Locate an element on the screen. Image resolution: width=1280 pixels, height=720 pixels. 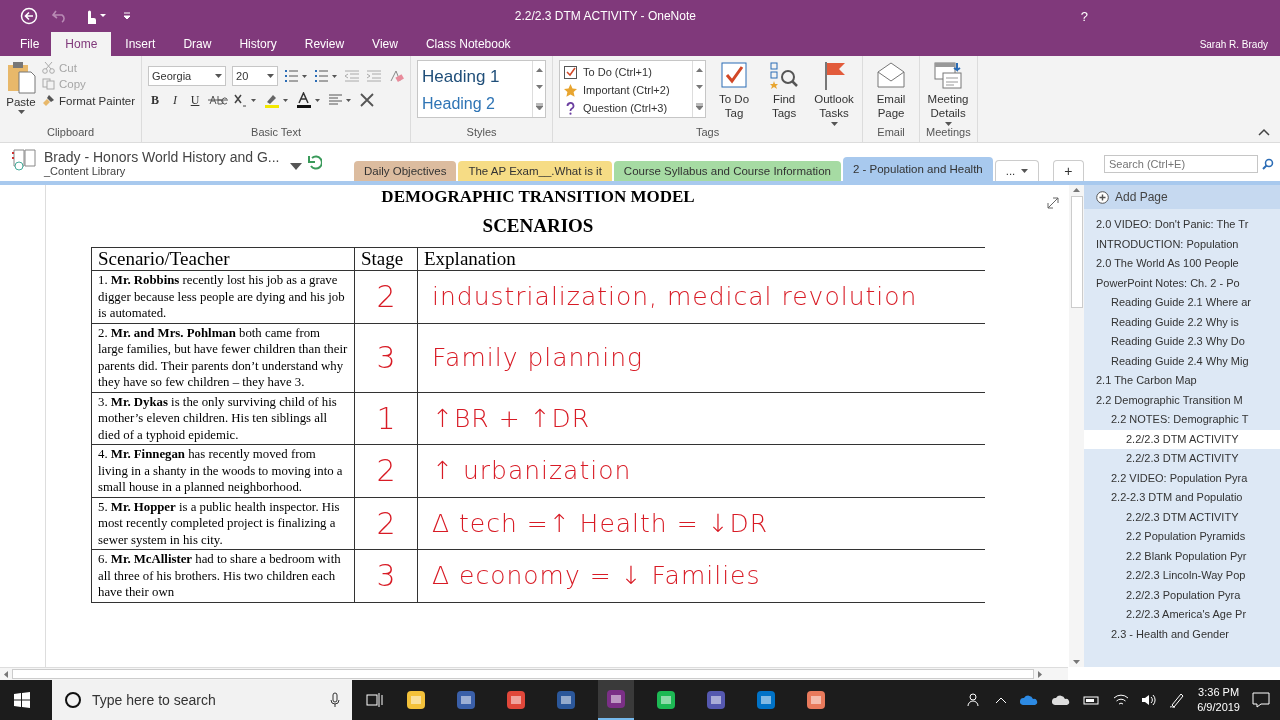
search-icon is located at coordinates (73, 700).